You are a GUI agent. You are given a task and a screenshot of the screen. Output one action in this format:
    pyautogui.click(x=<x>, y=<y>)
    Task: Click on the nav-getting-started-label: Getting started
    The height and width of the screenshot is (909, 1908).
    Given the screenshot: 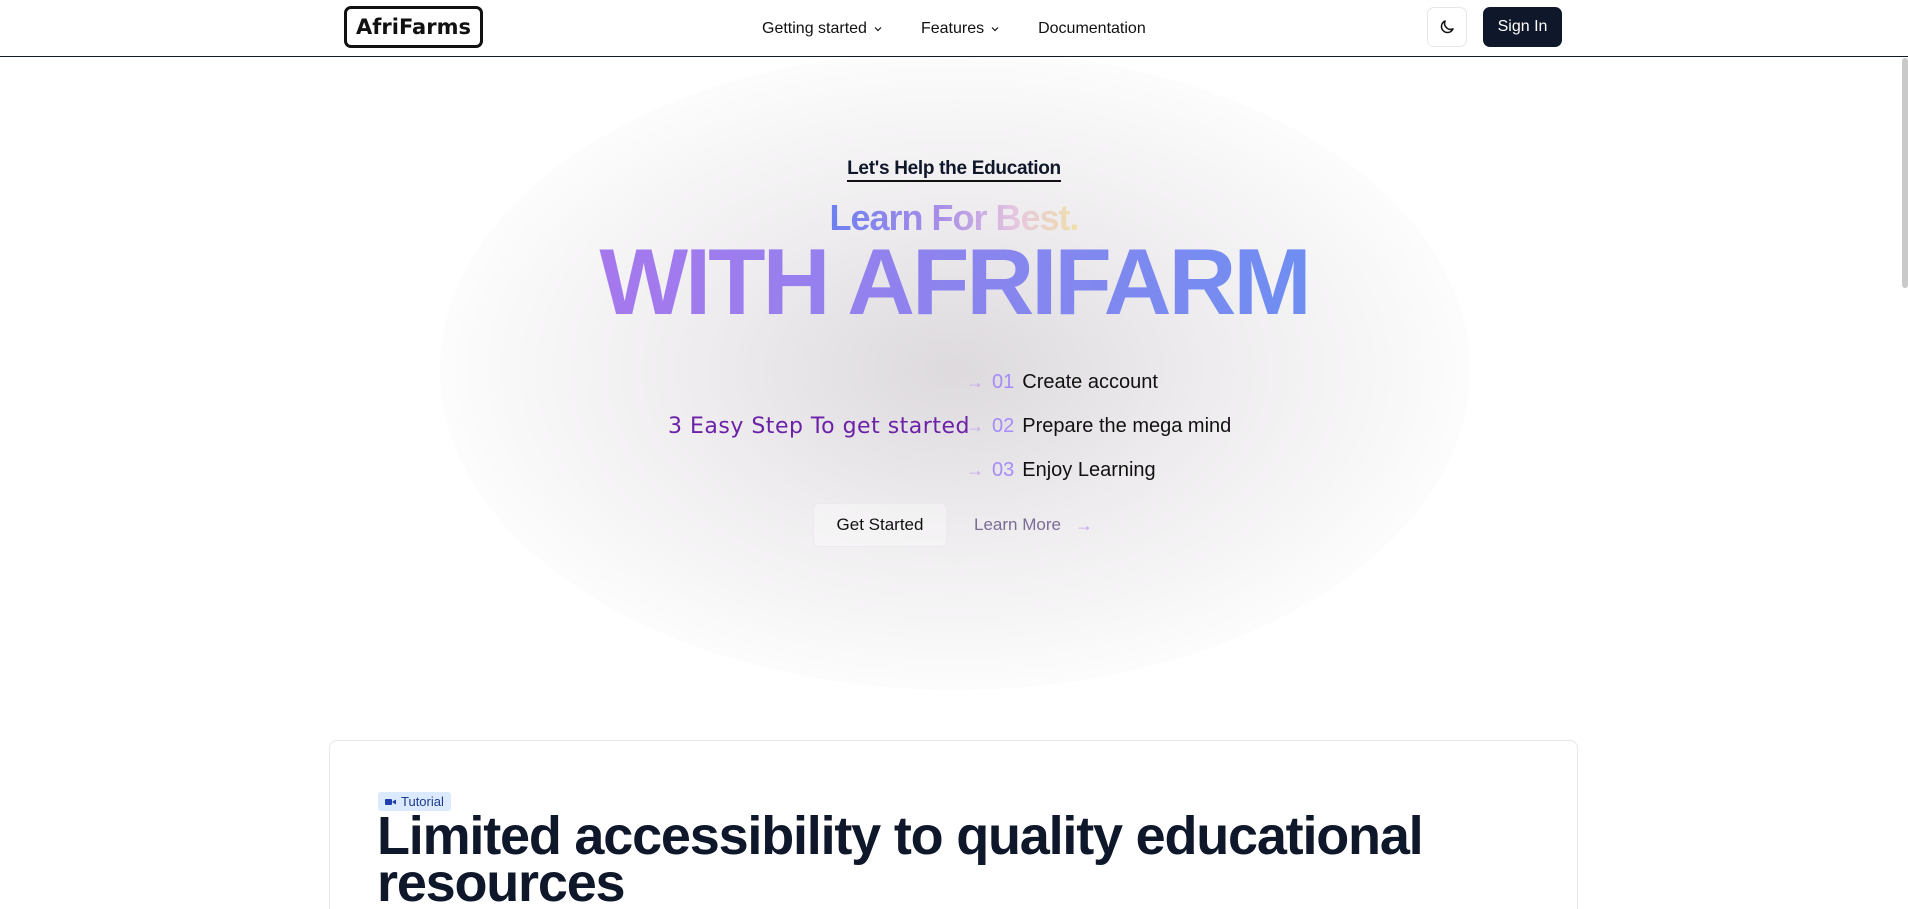 What is the action you would take?
    pyautogui.click(x=814, y=28)
    